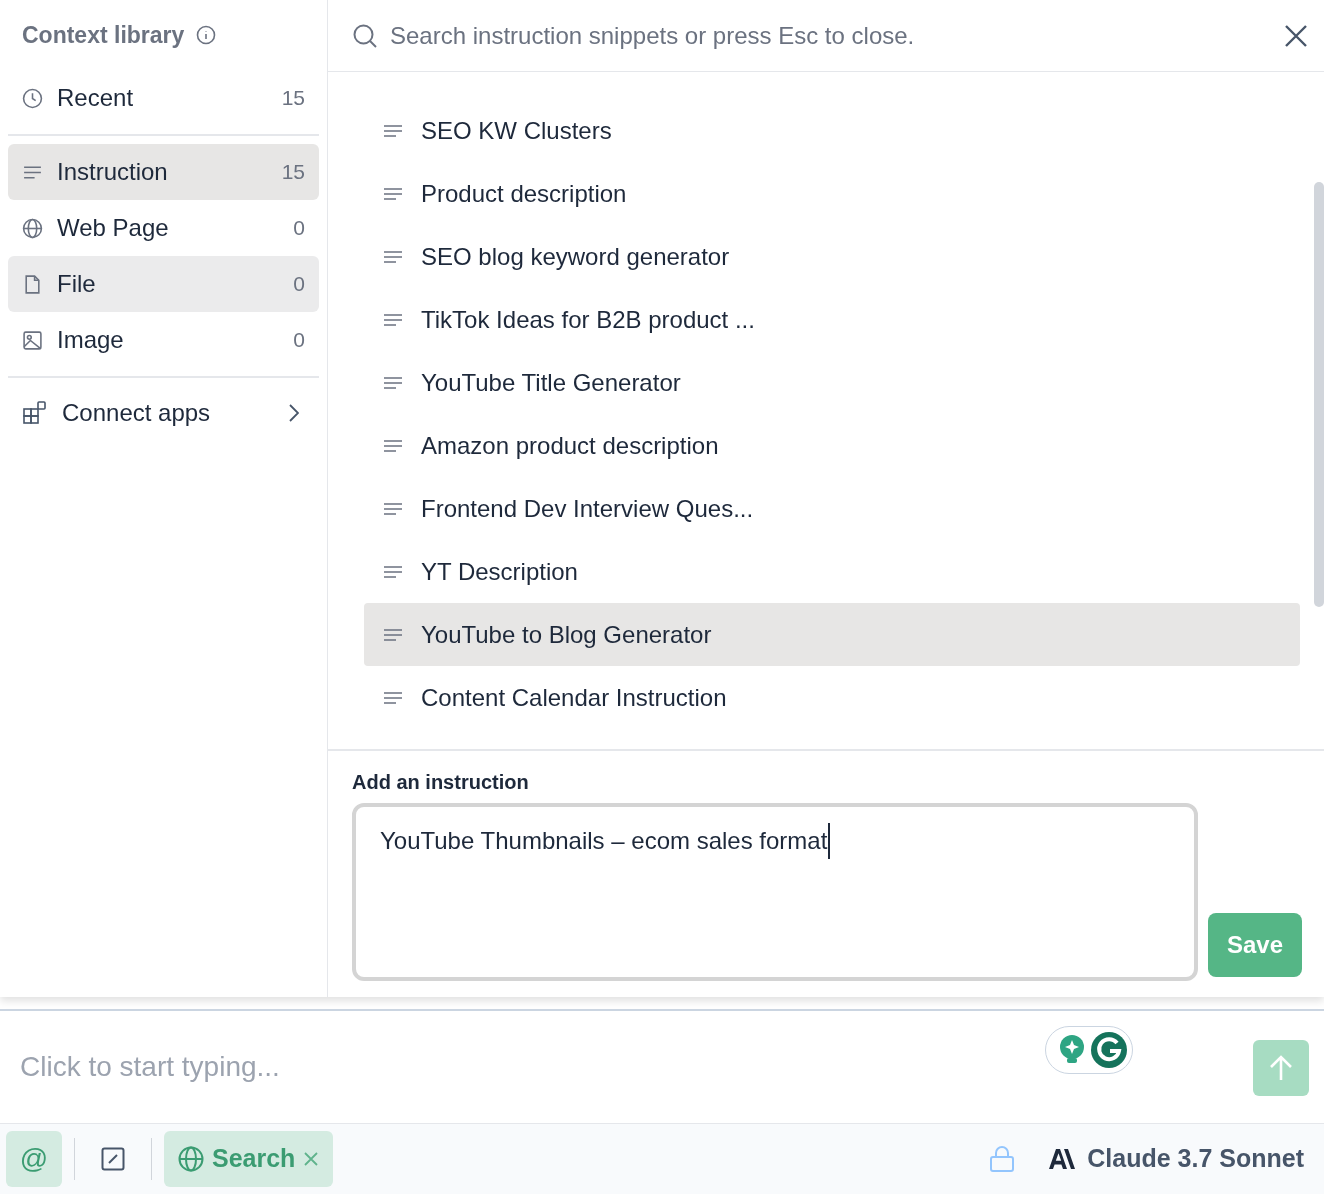 The height and width of the screenshot is (1194, 1324). I want to click on connect-apps-item: Connect apps, so click(163, 413).